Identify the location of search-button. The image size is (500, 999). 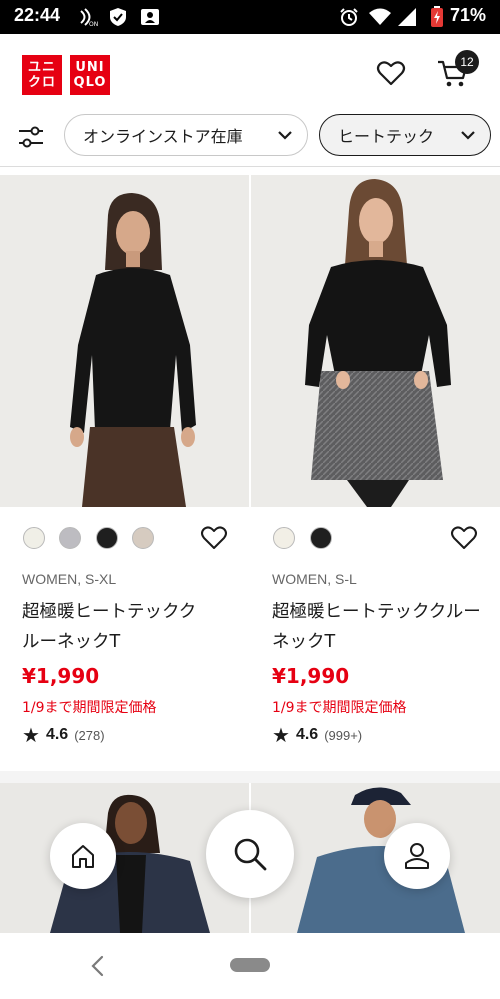
(250, 854).